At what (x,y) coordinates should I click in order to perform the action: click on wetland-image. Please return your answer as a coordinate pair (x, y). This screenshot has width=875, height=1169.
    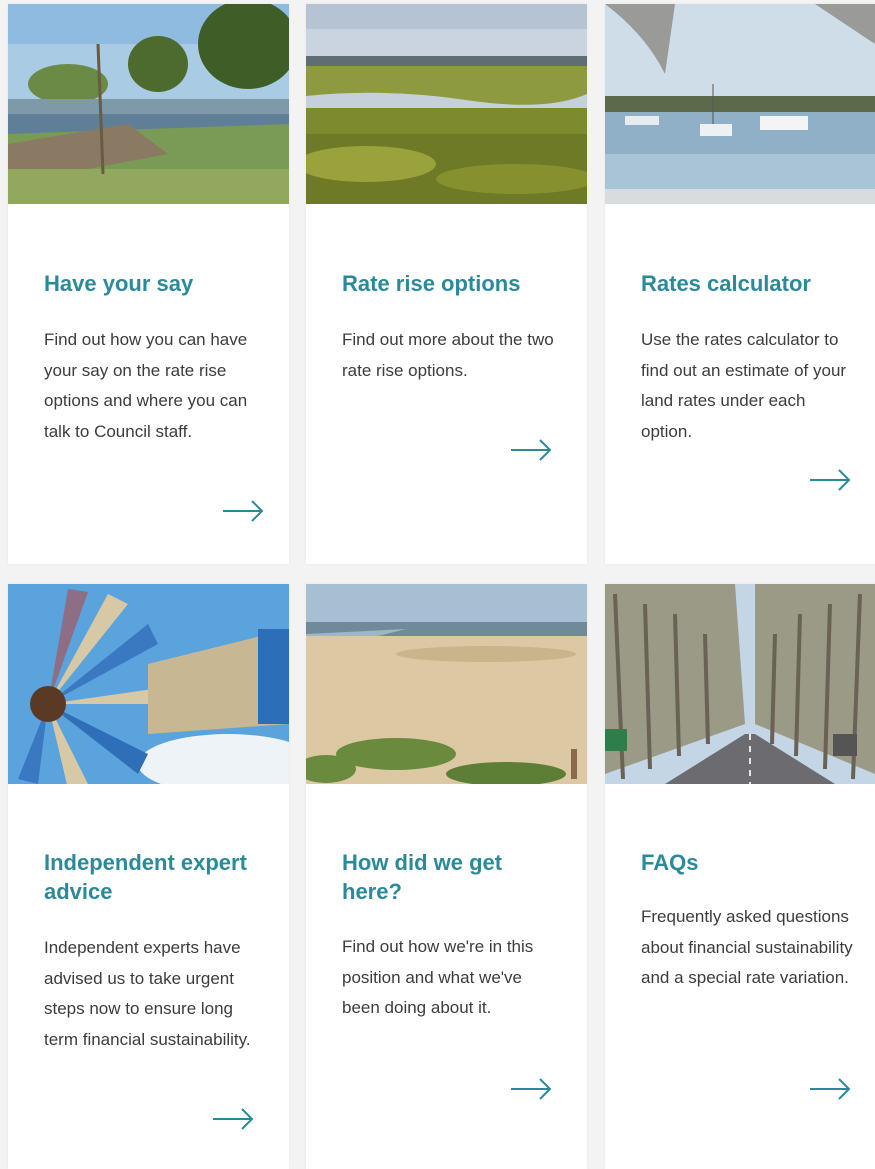
    Looking at the image, I should click on (446, 104).